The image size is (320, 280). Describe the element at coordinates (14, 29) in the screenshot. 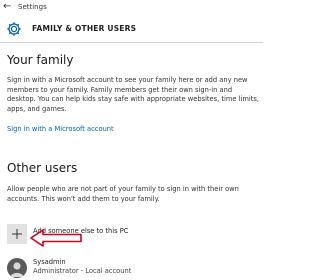

I see `gear-icon` at that location.